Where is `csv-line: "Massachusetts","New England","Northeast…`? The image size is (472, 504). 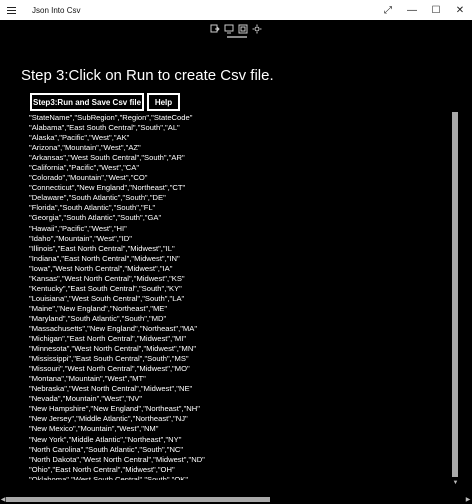
csv-line: "Massachusetts","New England","Northeast… is located at coordinates (113, 328).